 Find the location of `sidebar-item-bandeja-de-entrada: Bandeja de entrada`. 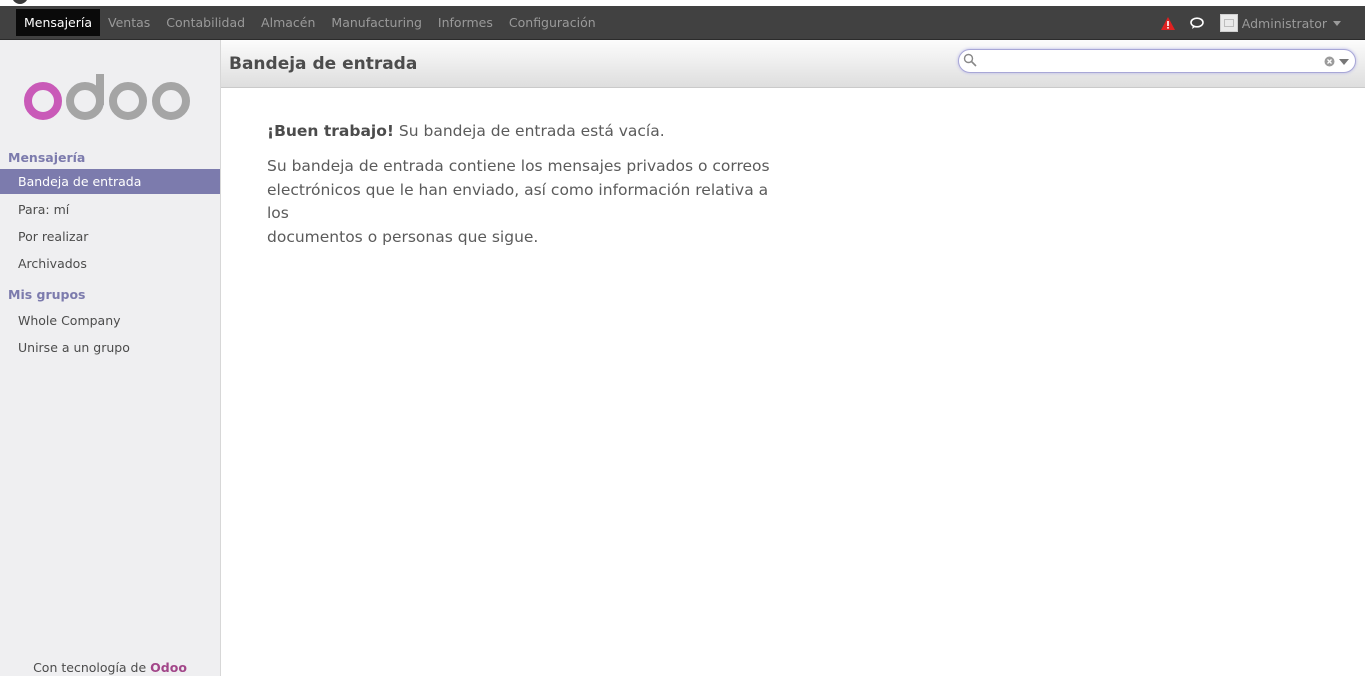

sidebar-item-bandeja-de-entrada: Bandeja de entrada is located at coordinates (110, 181).